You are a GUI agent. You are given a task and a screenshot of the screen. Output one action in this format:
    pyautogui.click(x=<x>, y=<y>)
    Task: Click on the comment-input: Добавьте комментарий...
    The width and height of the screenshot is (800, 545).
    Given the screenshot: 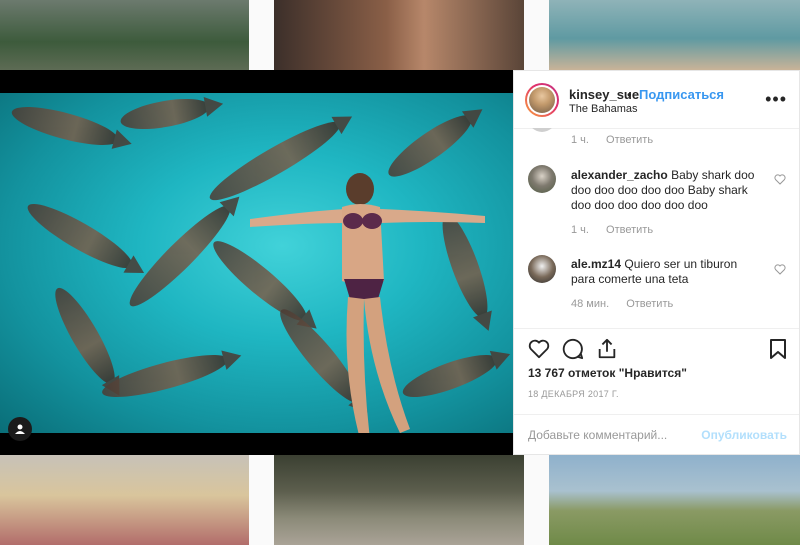 What is the action you would take?
    pyautogui.click(x=597, y=435)
    